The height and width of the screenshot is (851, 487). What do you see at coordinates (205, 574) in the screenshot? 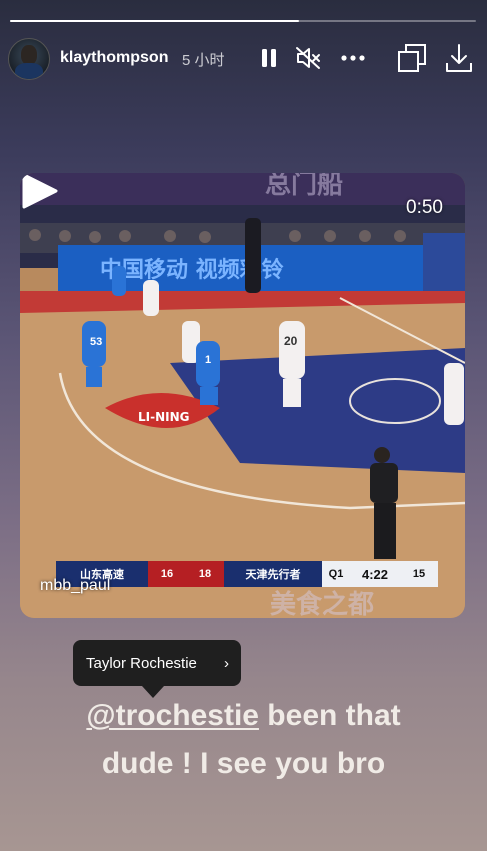
I see `away-score: 18` at bounding box center [205, 574].